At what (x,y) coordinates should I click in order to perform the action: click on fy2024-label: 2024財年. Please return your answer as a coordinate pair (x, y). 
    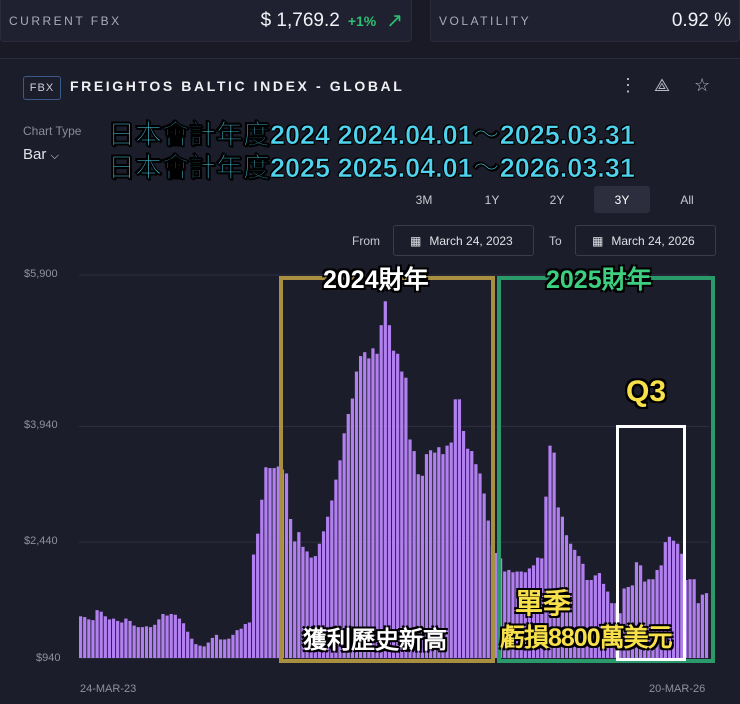
    Looking at the image, I should click on (376, 280).